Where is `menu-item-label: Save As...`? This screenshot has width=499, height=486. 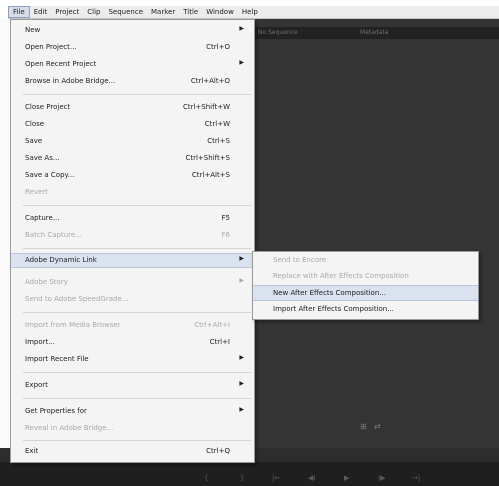
menu-item-label: Save As... is located at coordinates (42, 158).